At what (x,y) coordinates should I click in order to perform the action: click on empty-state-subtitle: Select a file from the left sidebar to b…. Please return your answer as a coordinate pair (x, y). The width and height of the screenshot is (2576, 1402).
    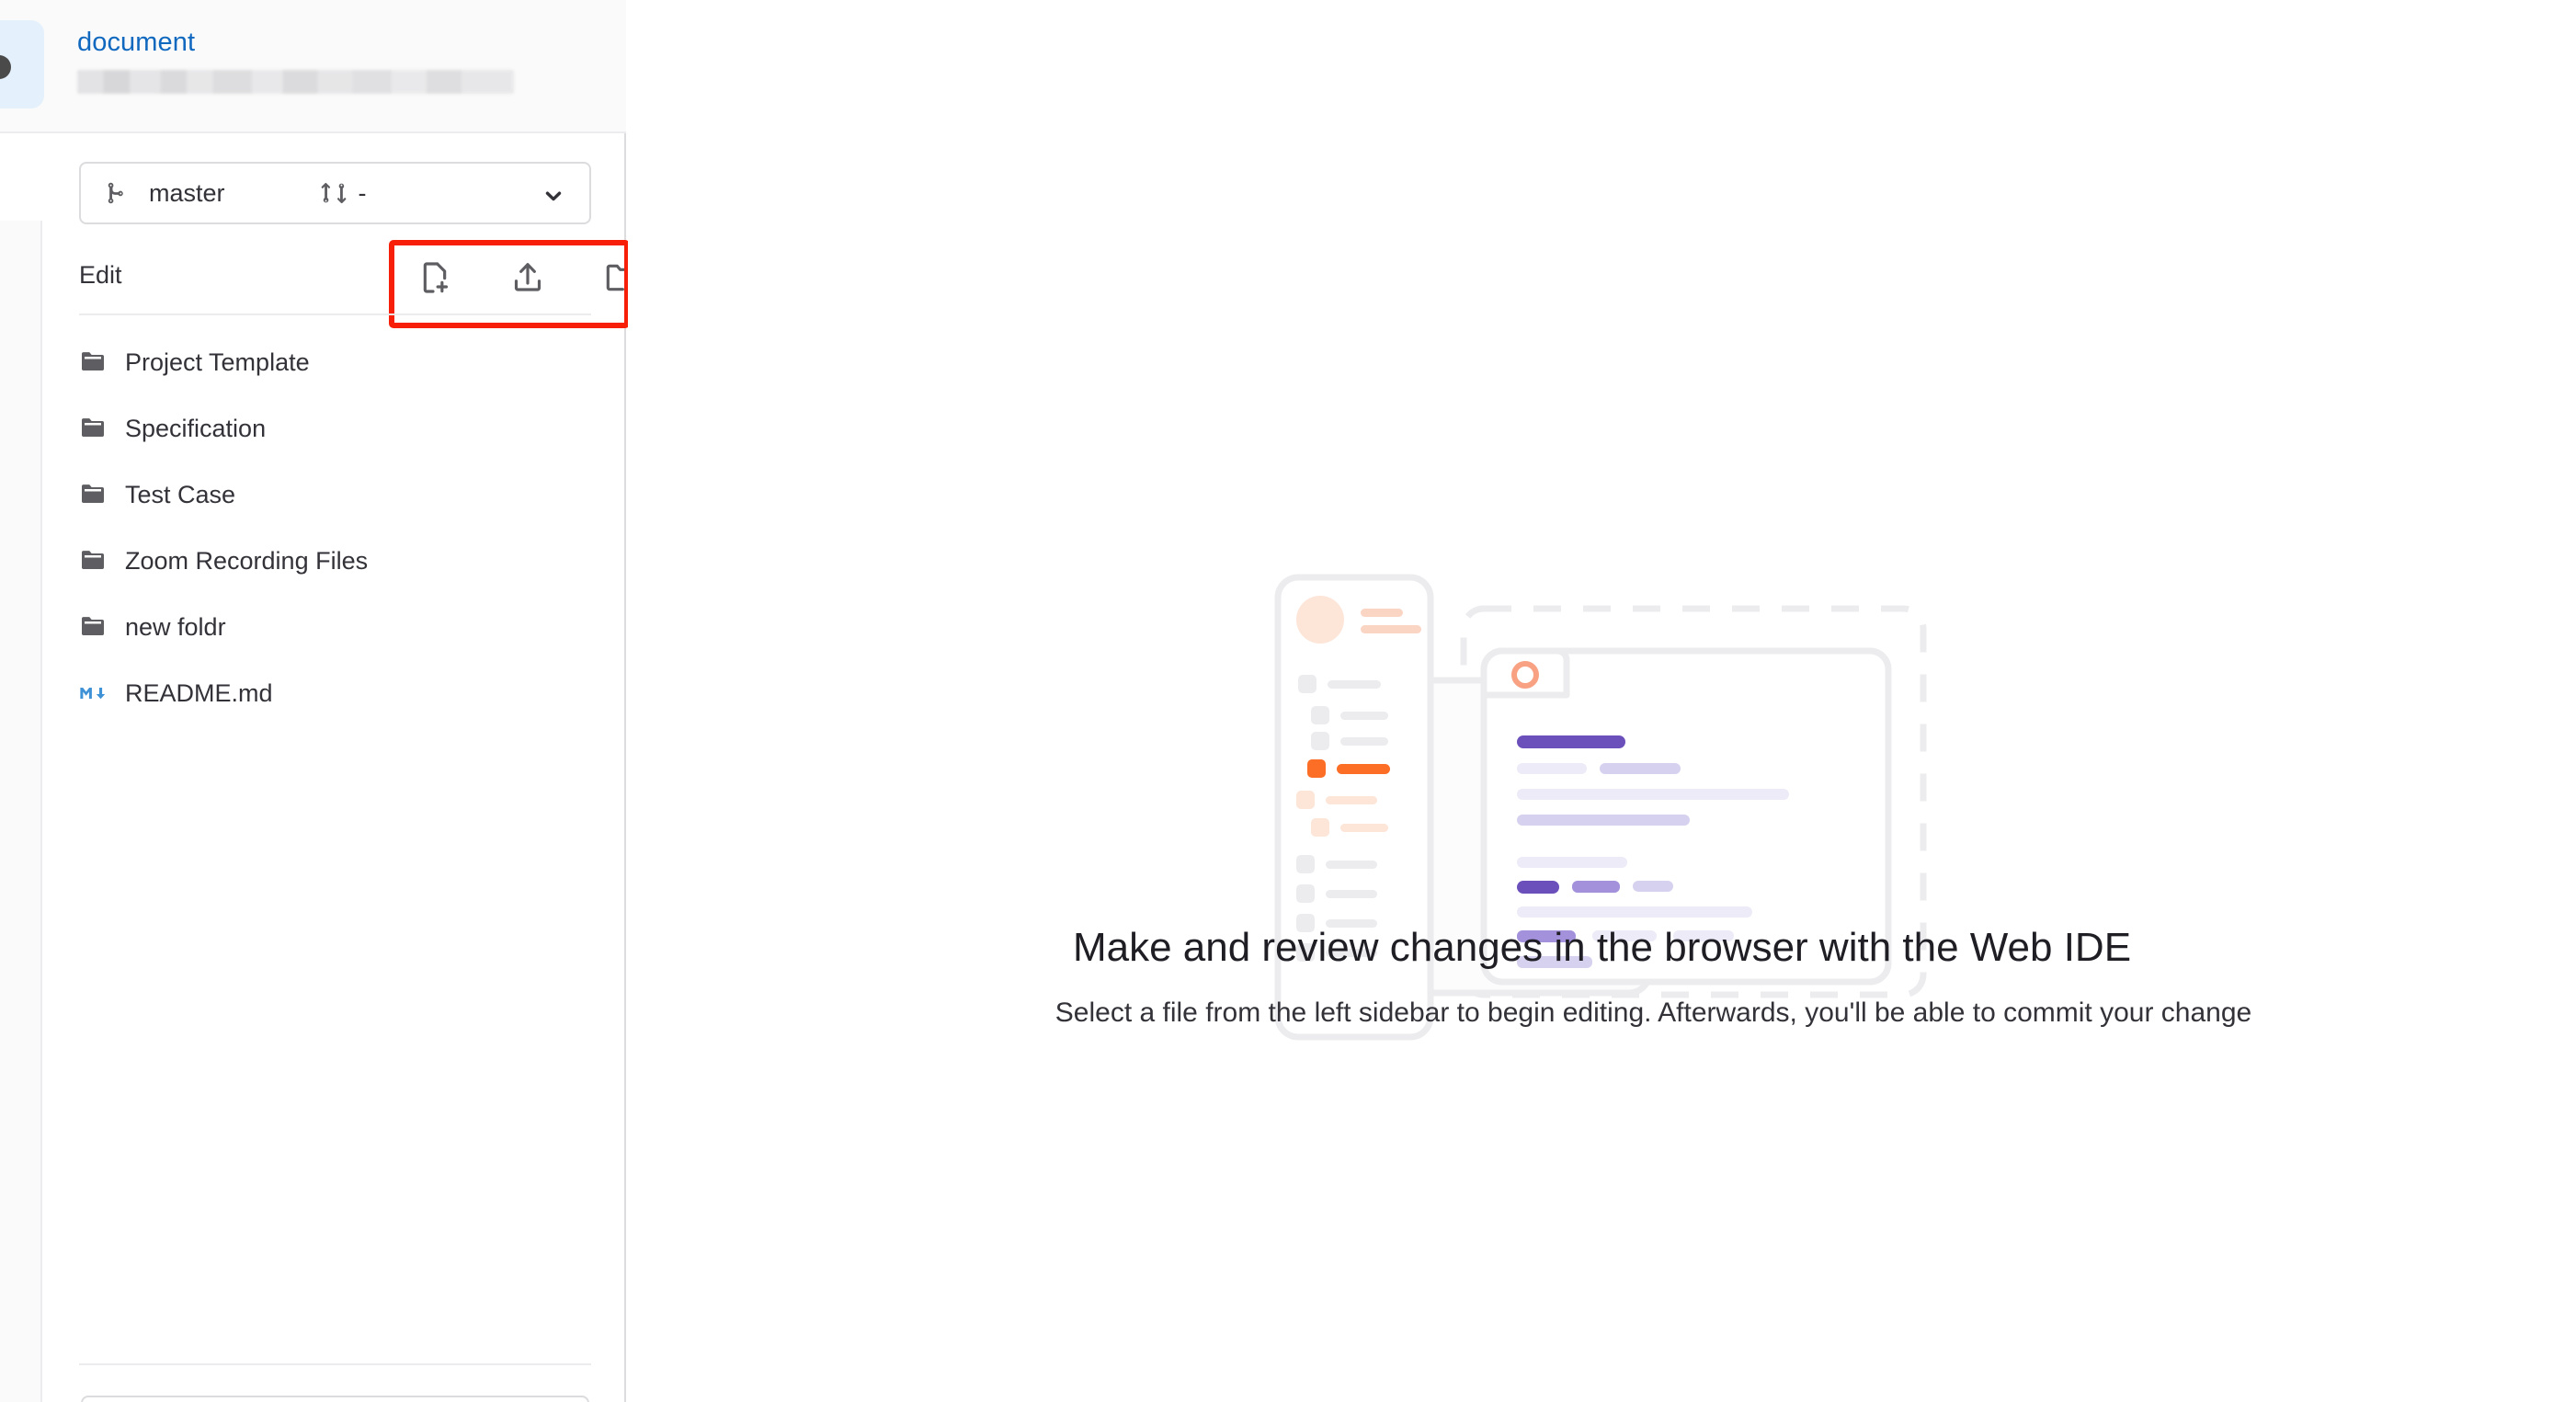
    Looking at the image, I should click on (1602, 1013).